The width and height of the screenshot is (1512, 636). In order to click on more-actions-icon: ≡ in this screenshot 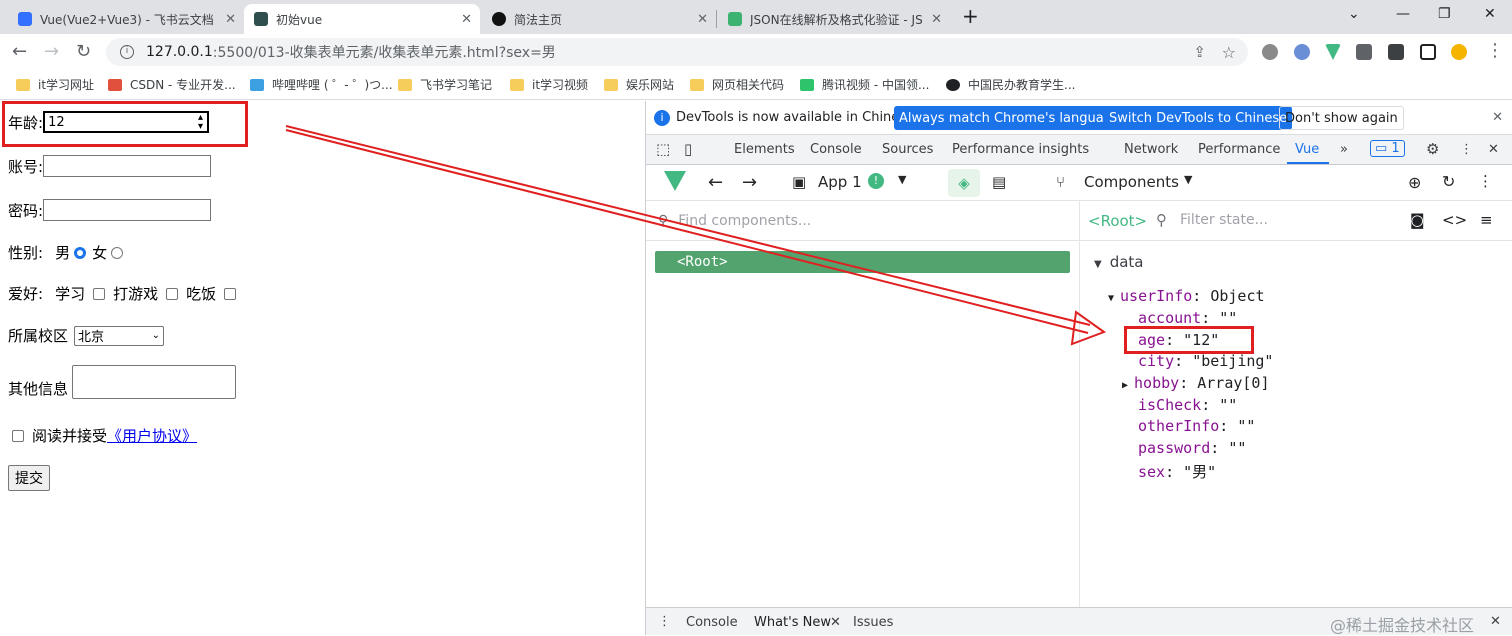, I will do `click(1486, 220)`.